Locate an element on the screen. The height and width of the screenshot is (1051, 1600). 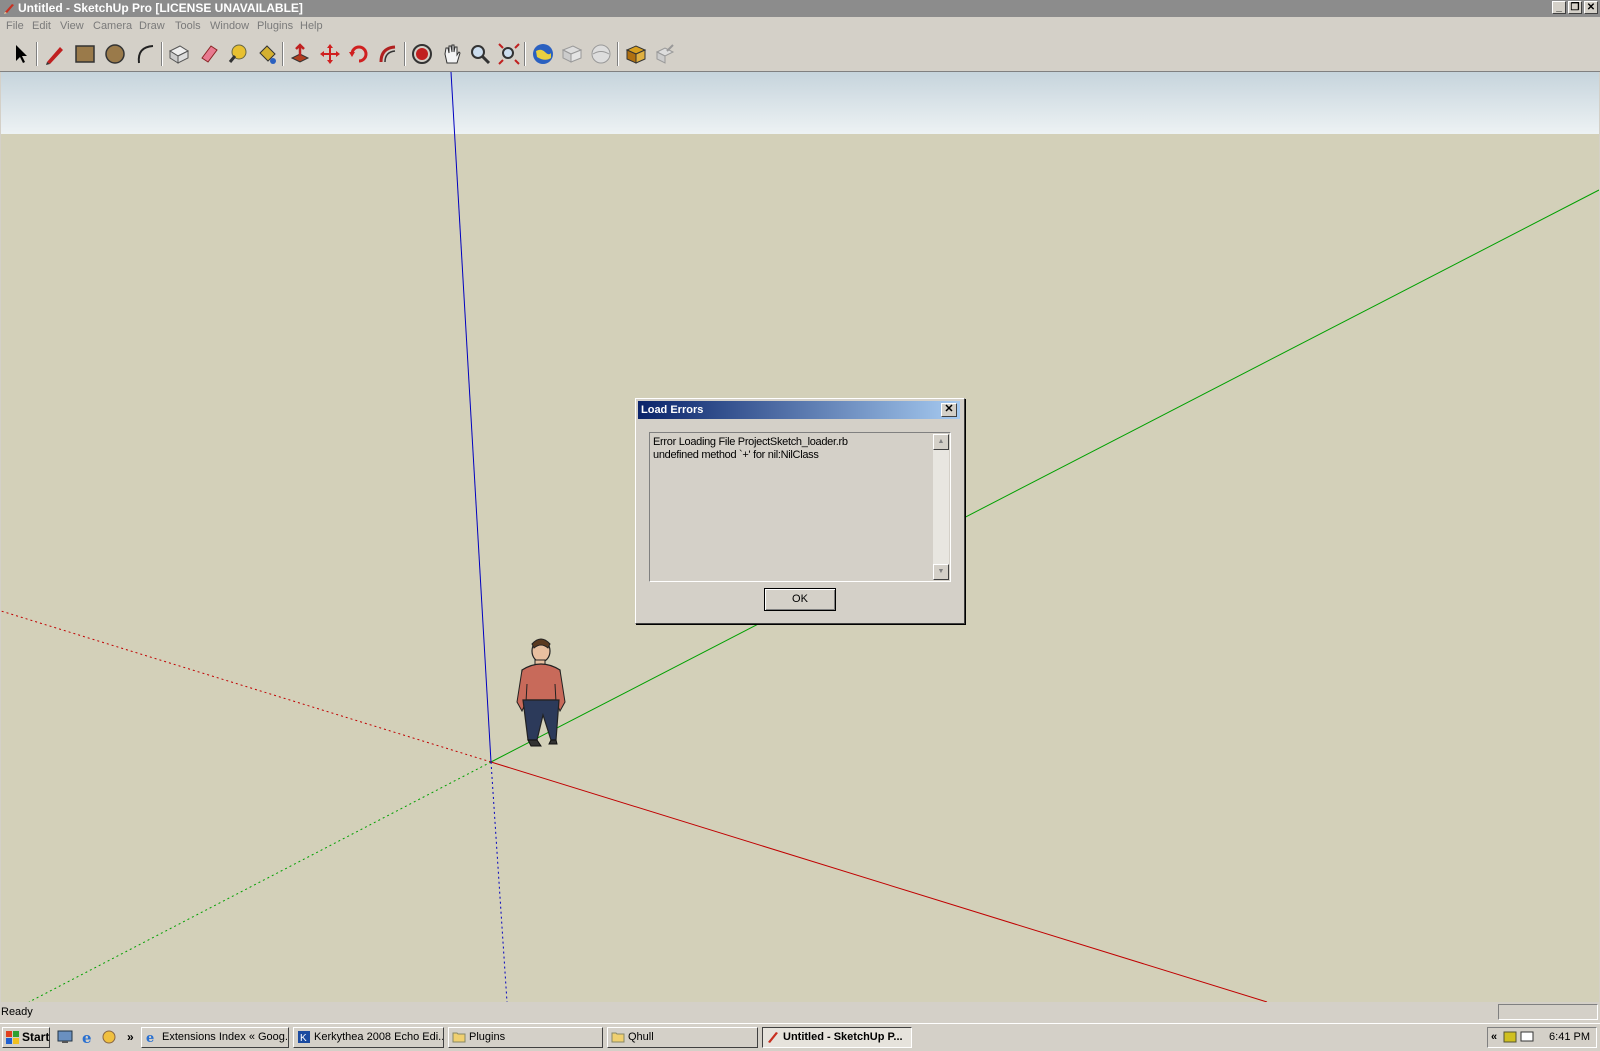
scroll-down-icon: ▼ is located at coordinates (941, 572).